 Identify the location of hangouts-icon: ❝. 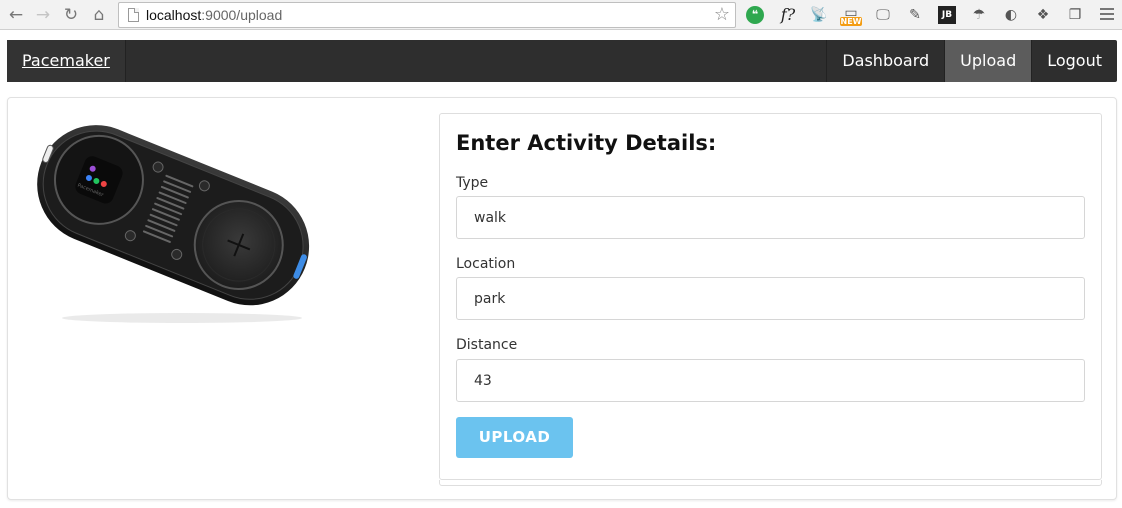
(755, 15).